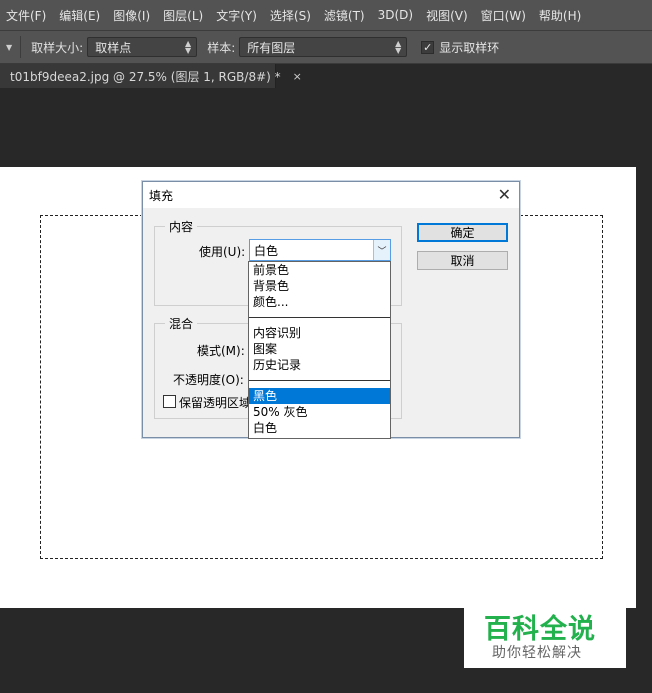  What do you see at coordinates (320, 250) in the screenshot?
I see `use-select: 白色 ﹀` at bounding box center [320, 250].